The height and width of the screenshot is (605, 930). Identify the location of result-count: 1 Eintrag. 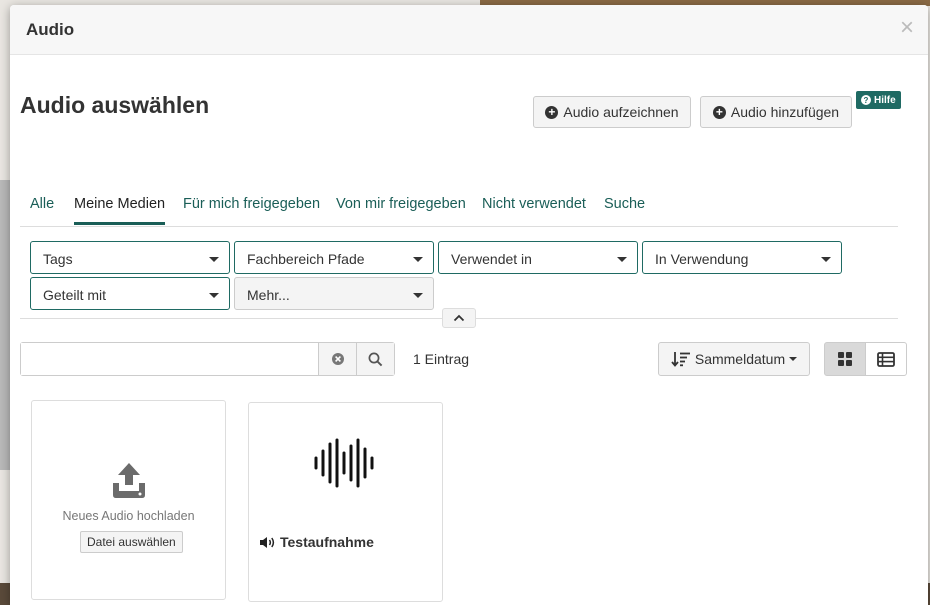
(441, 359).